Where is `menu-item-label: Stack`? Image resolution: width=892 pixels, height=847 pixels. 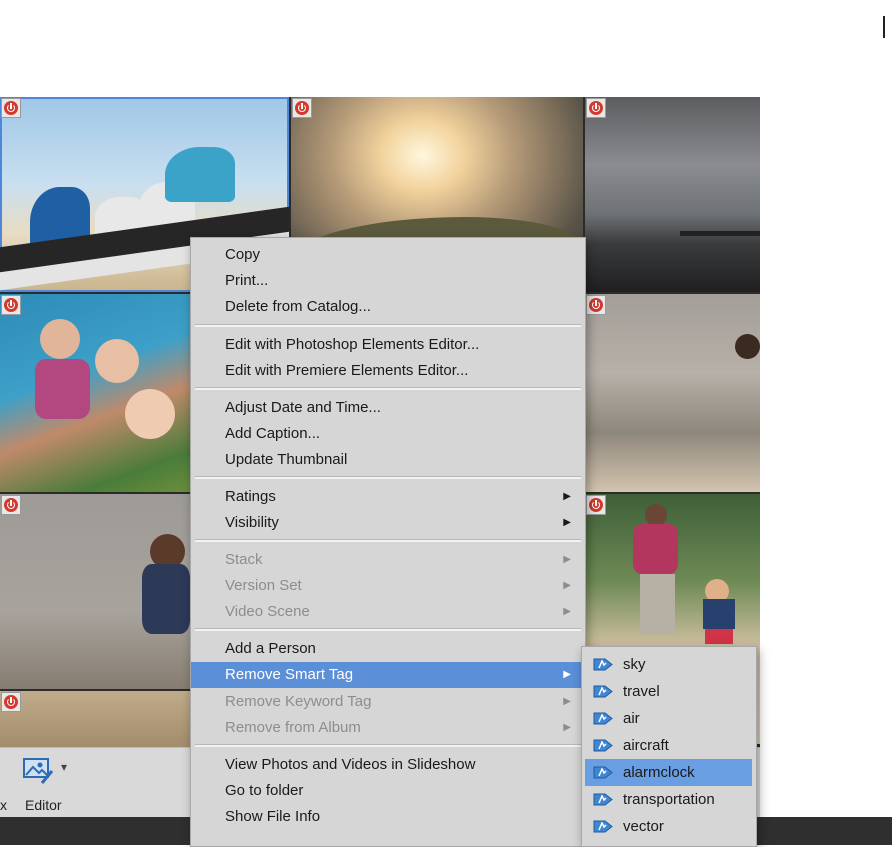
menu-item-label: Stack is located at coordinates (244, 559).